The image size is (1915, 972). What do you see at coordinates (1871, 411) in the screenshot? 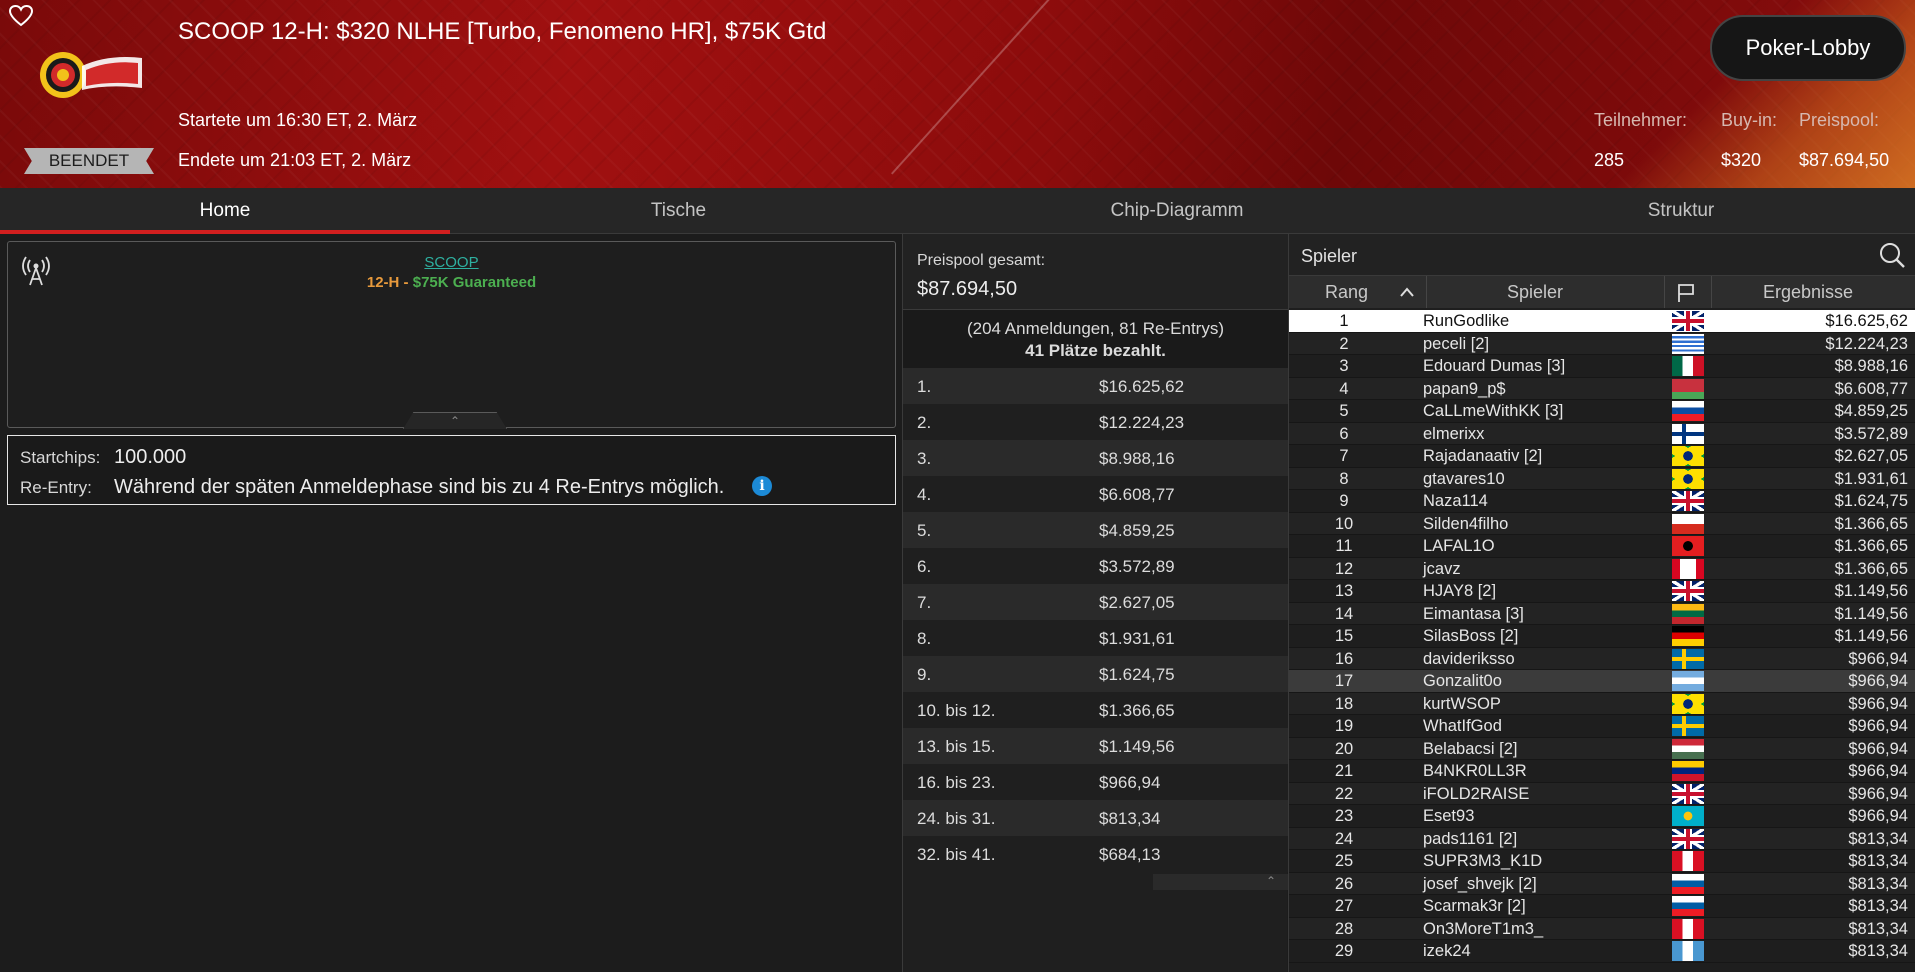
I see `player-result: $4.859,25` at bounding box center [1871, 411].